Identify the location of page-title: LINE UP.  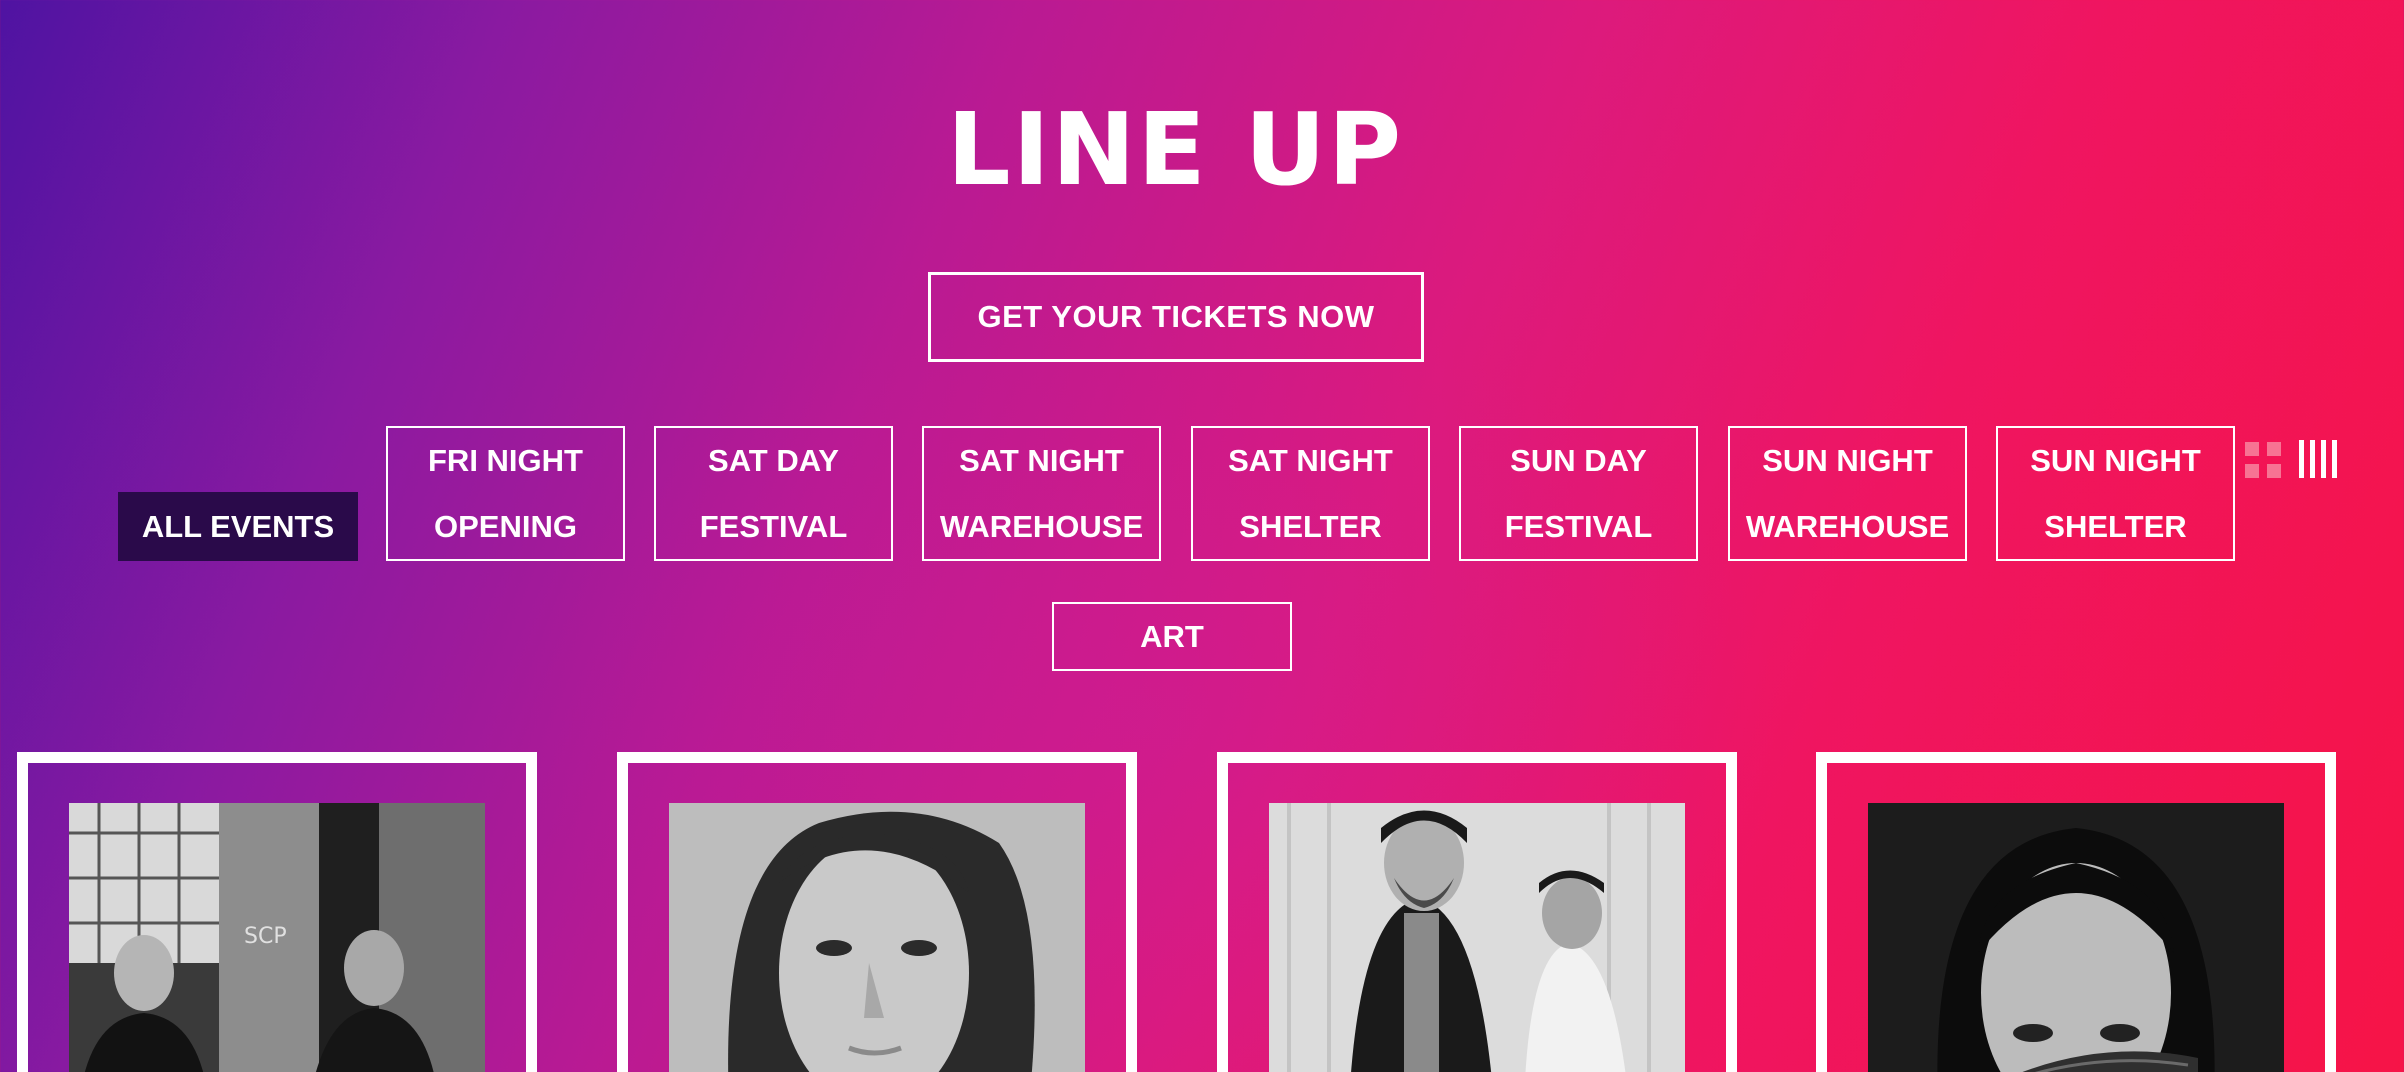
(1175, 149).